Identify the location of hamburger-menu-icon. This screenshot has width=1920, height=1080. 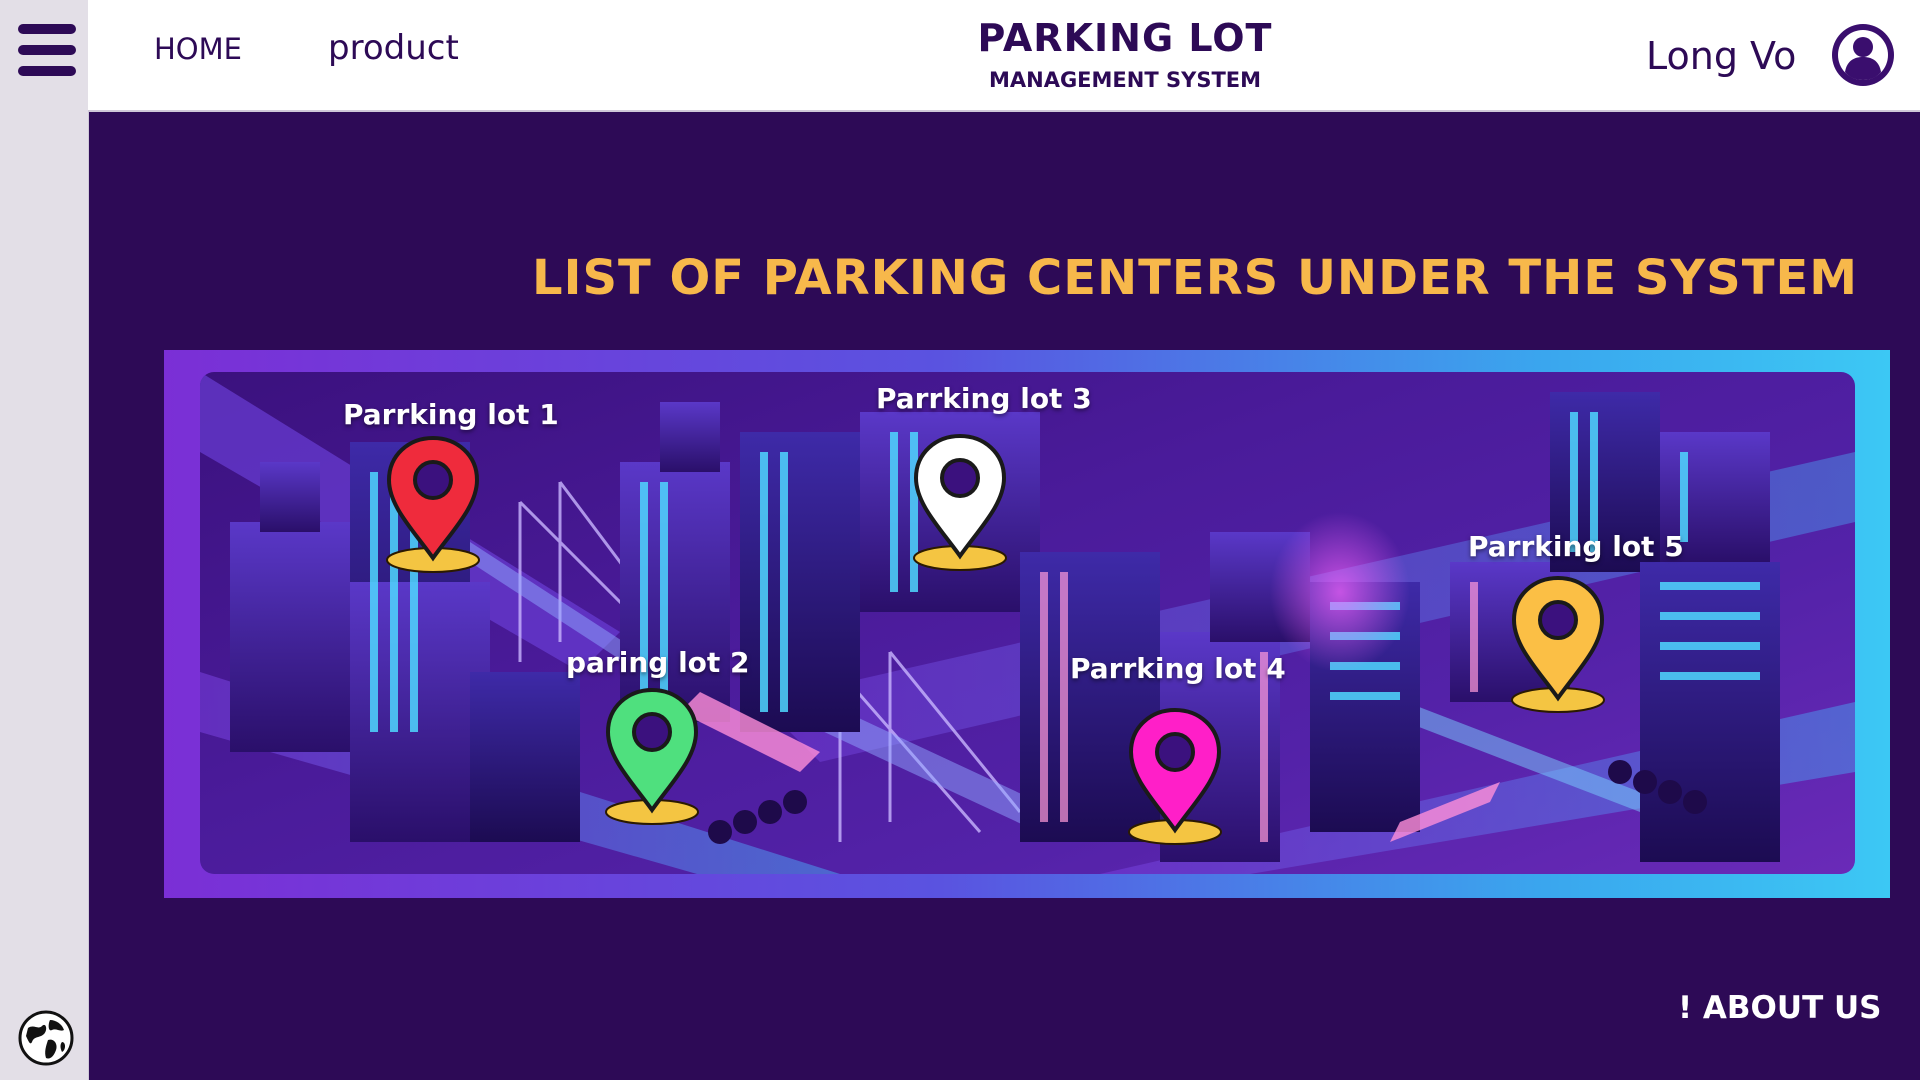
(47, 50).